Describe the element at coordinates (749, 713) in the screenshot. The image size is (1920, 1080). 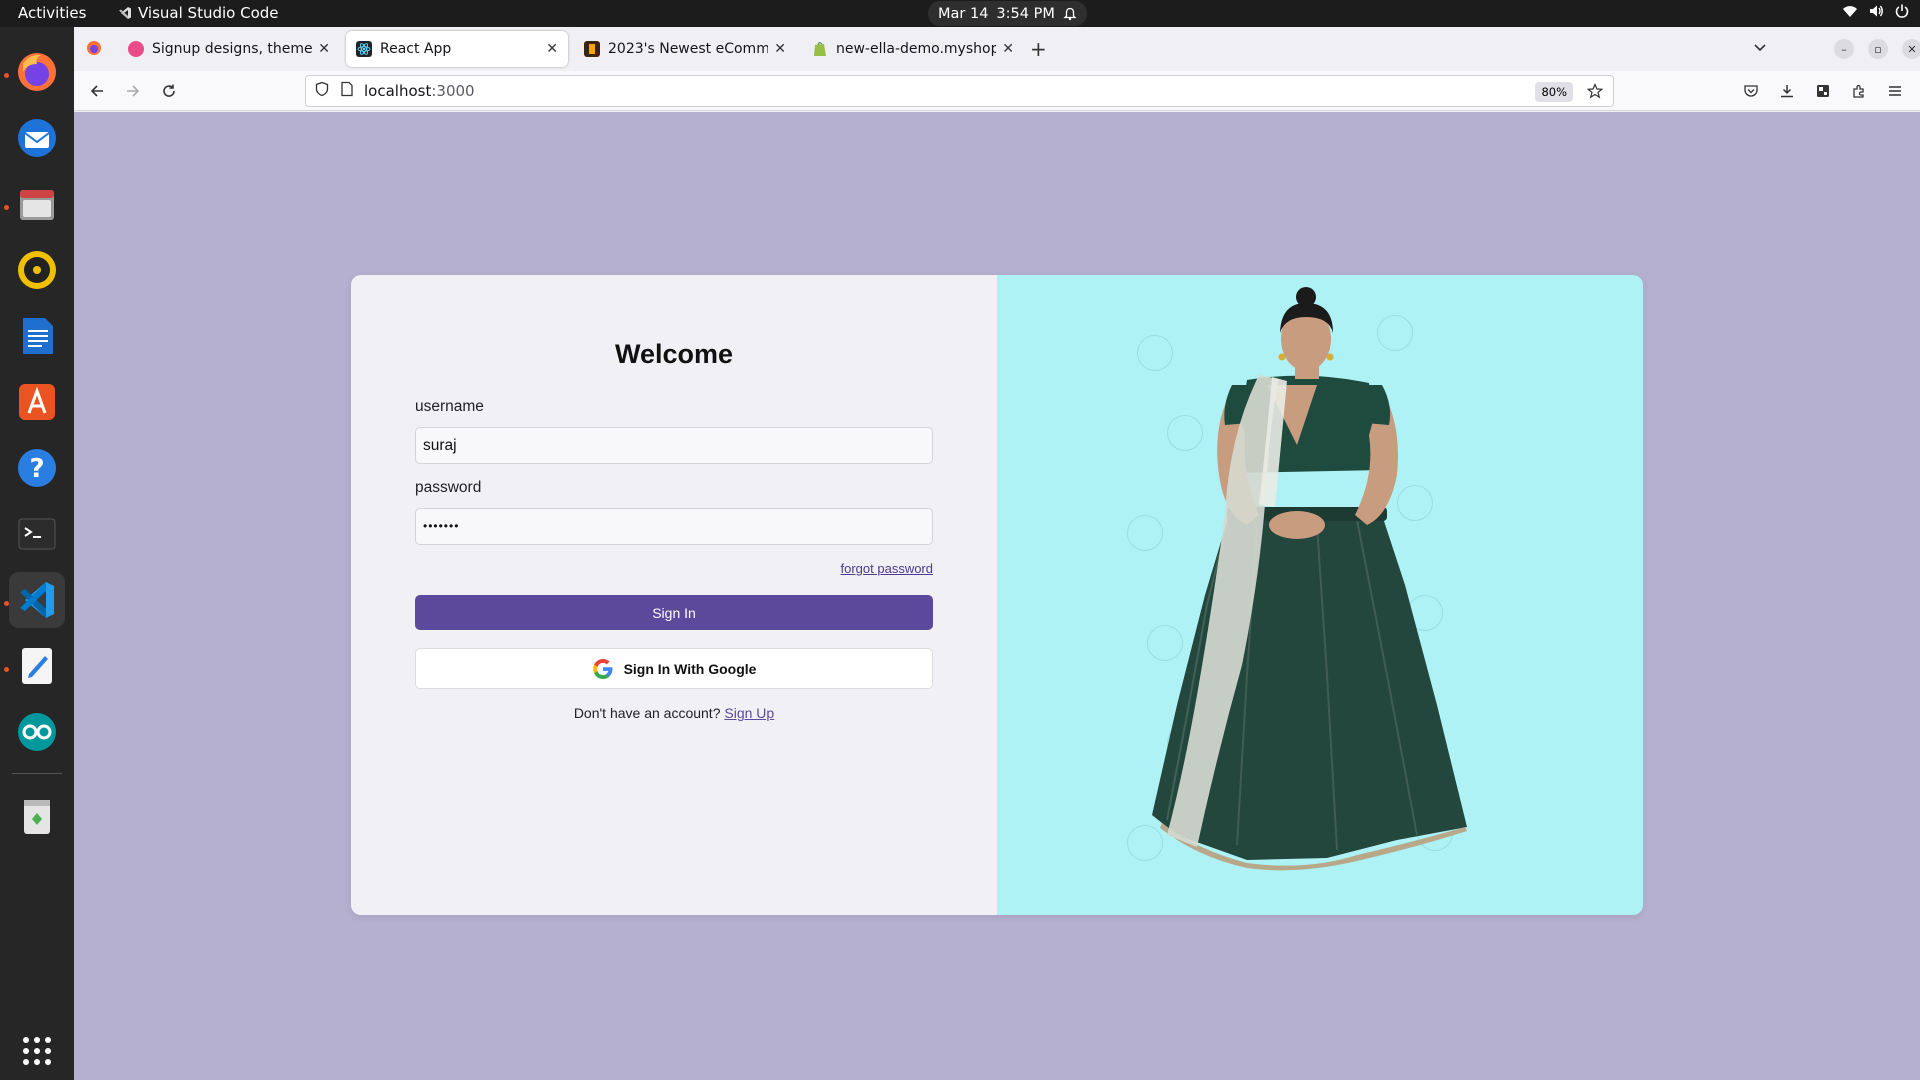
I see `sign-up-link: Sign Up` at that location.